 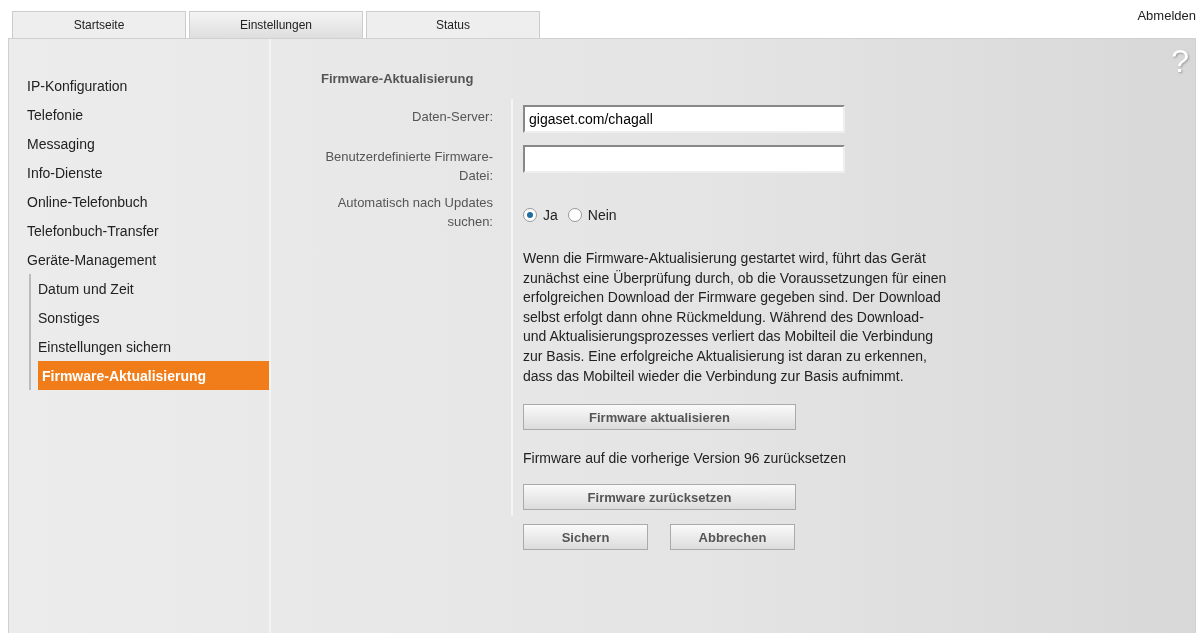 What do you see at coordinates (148, 230) in the screenshot?
I see `sidebar-item: Telefonbuch-Transfer` at bounding box center [148, 230].